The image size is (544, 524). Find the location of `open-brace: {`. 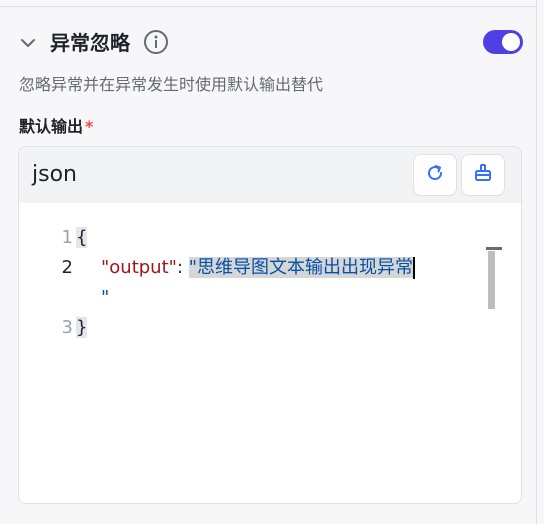

open-brace: { is located at coordinates (82, 237).